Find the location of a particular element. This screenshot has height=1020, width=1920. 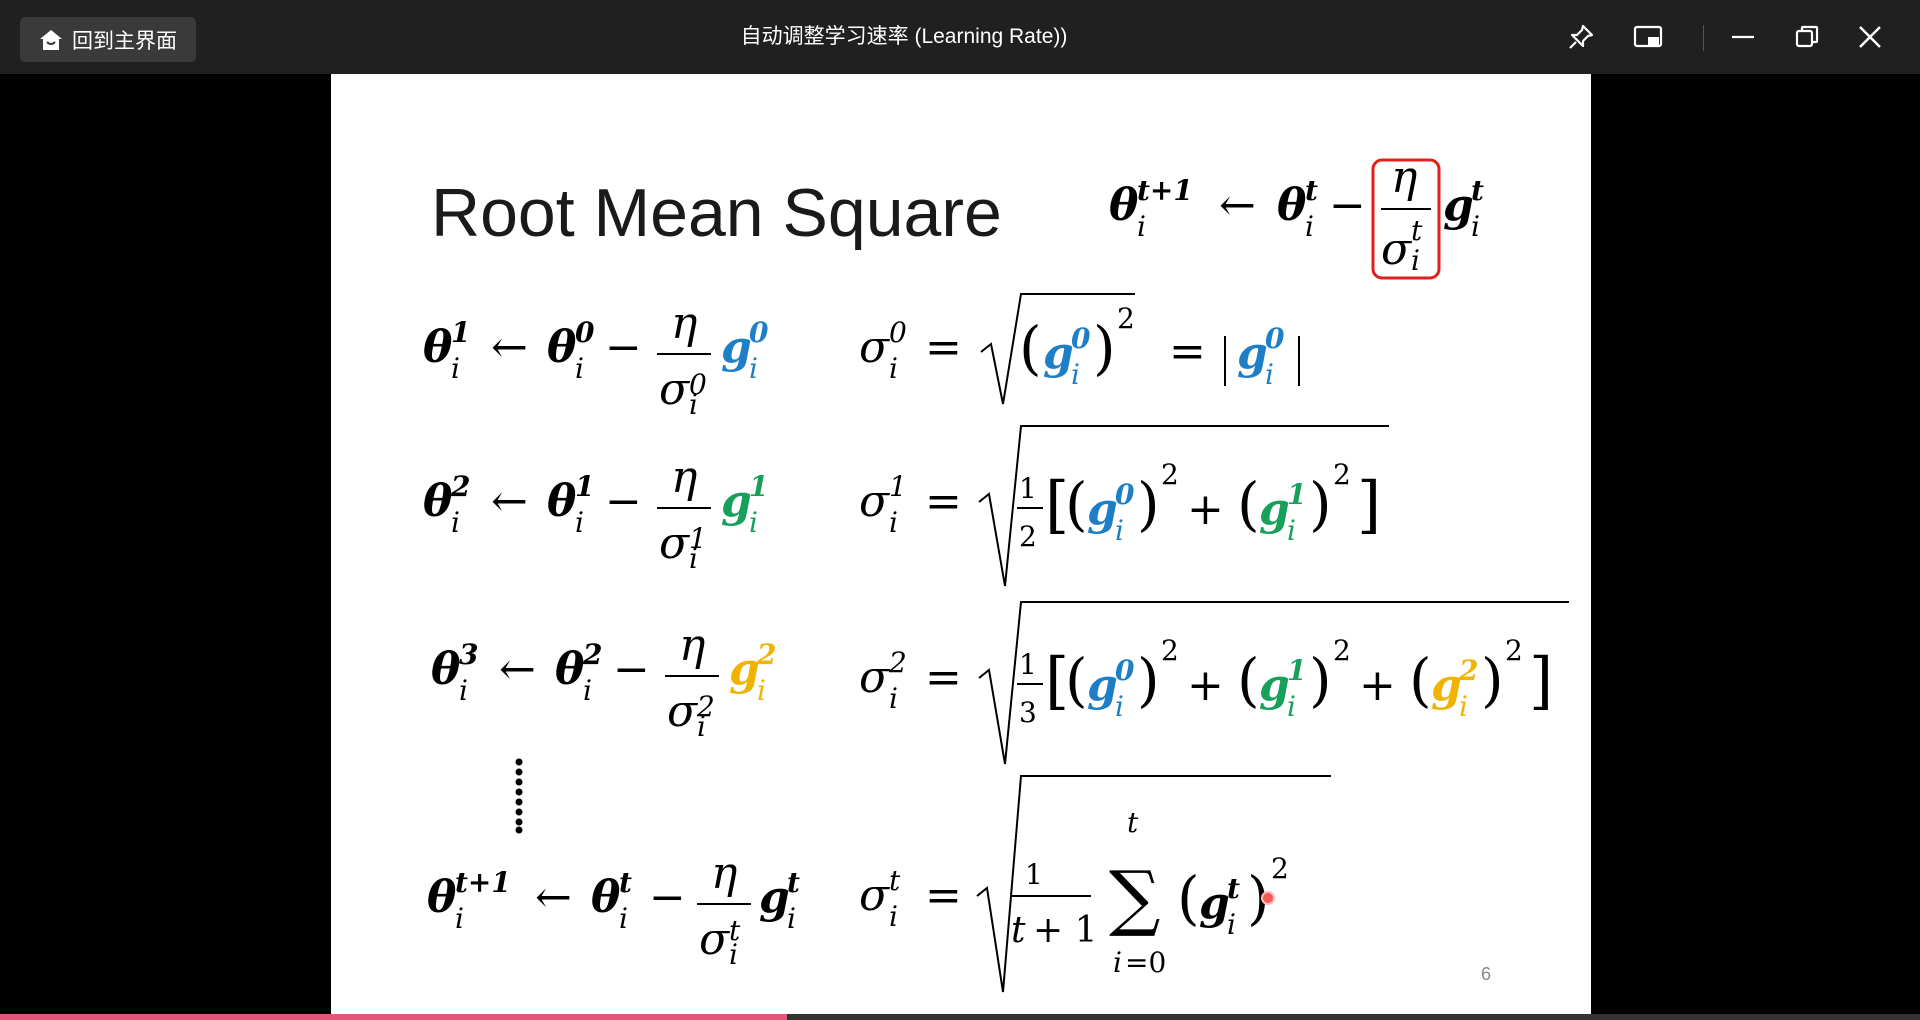

row-t-update: θ t+1 i ← θ t i − η σ t i g t i is located at coordinates (613, 909).